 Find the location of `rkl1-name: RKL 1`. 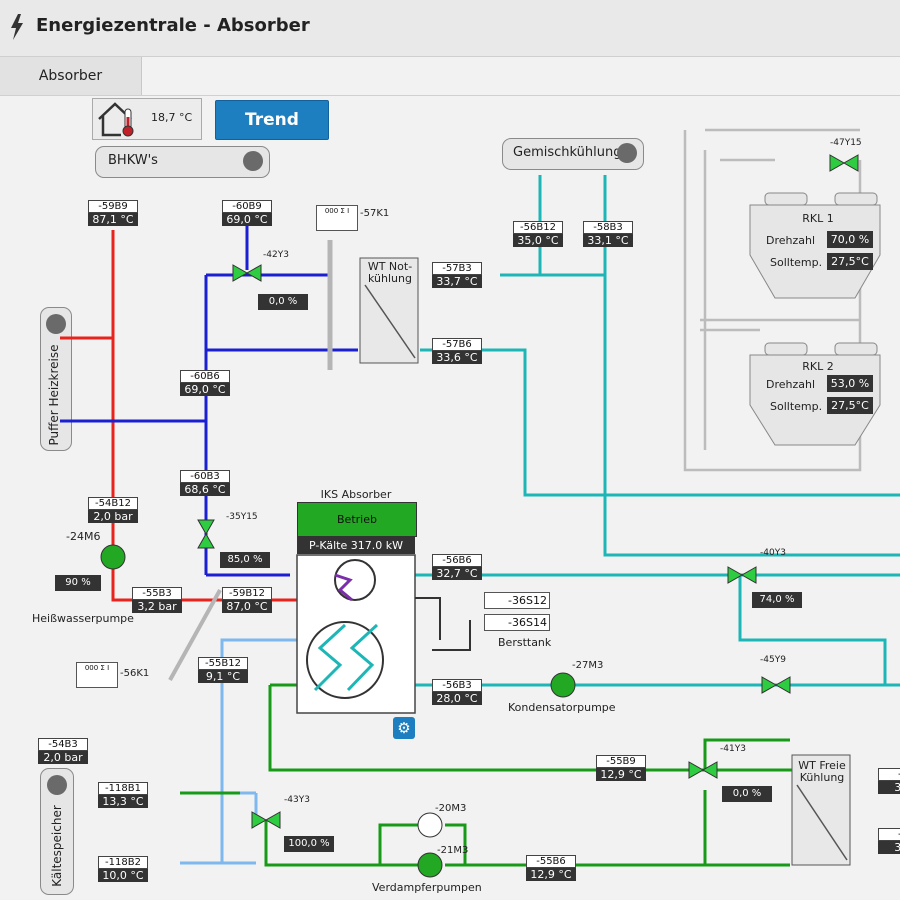

rkl1-name: RKL 1 is located at coordinates (818, 218).